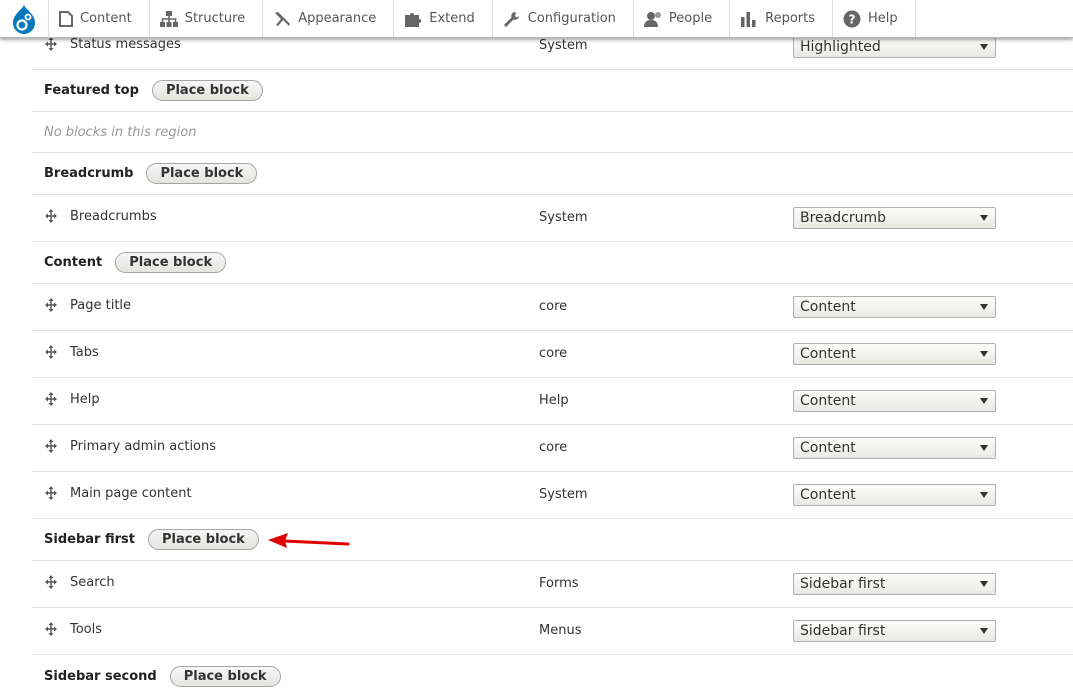  I want to click on region-header-sidebar-second: Sidebar second Place block, so click(552, 671).